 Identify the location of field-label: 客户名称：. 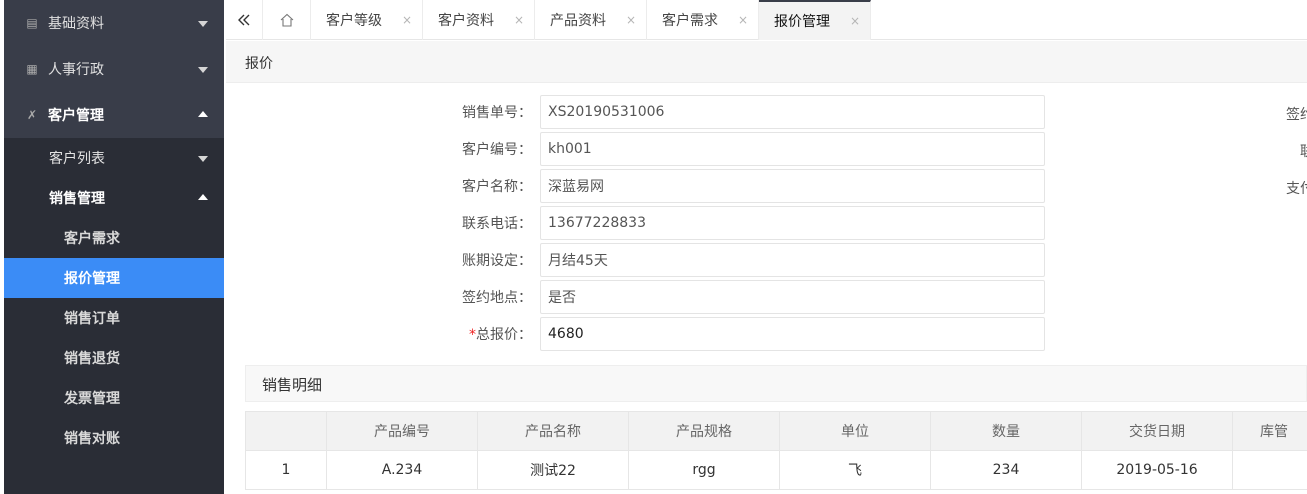
(497, 187).